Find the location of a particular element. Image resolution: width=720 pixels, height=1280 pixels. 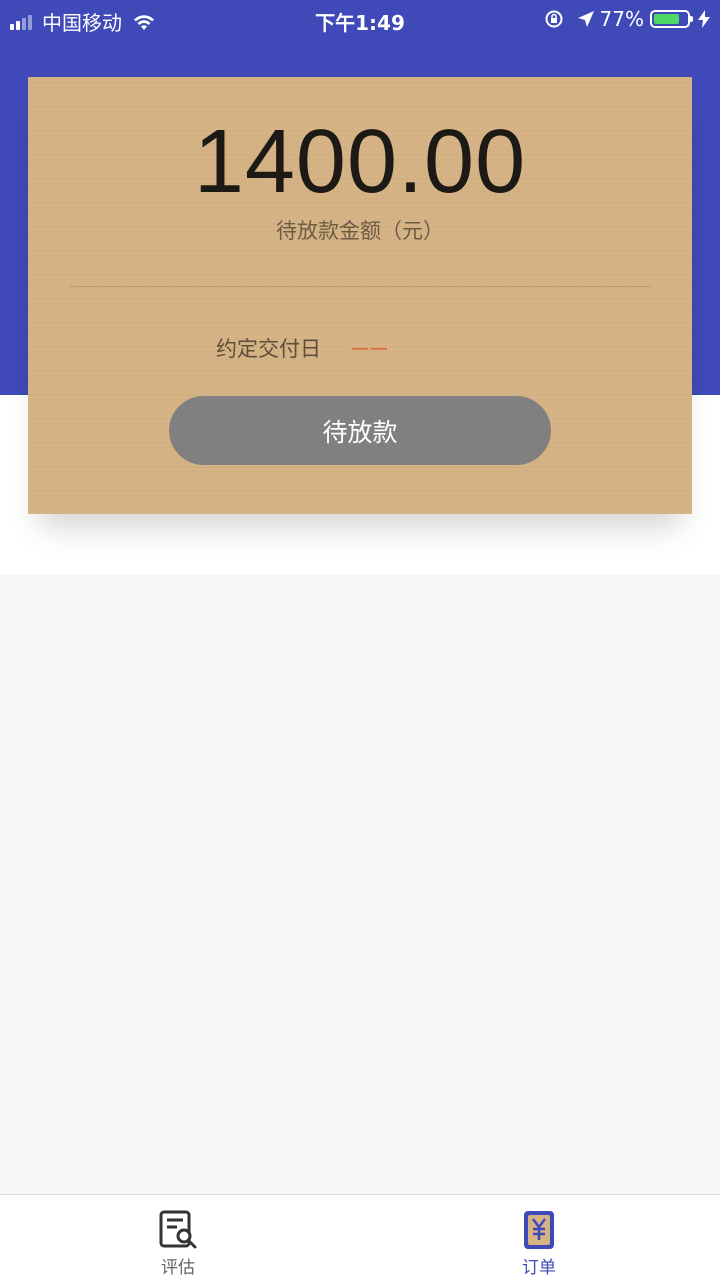

delivery-date-label: 约定交付日 is located at coordinates (268, 349).